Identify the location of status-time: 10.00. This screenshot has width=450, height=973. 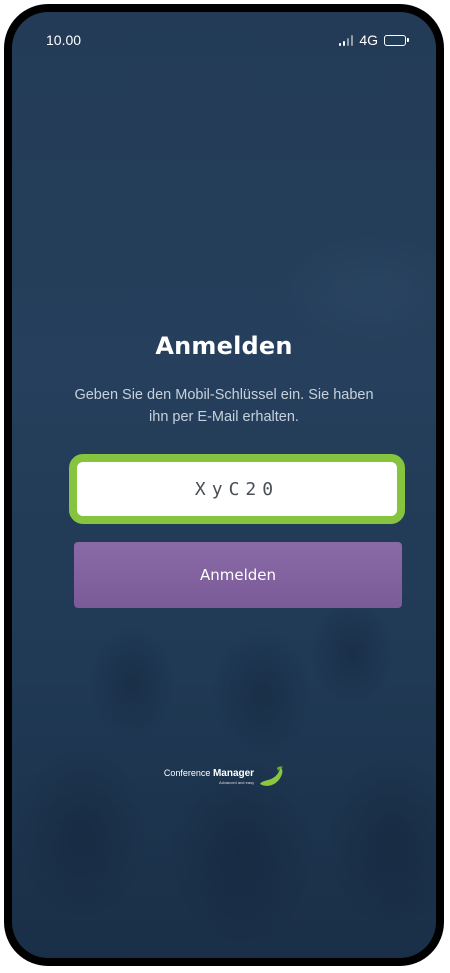
(64, 40).